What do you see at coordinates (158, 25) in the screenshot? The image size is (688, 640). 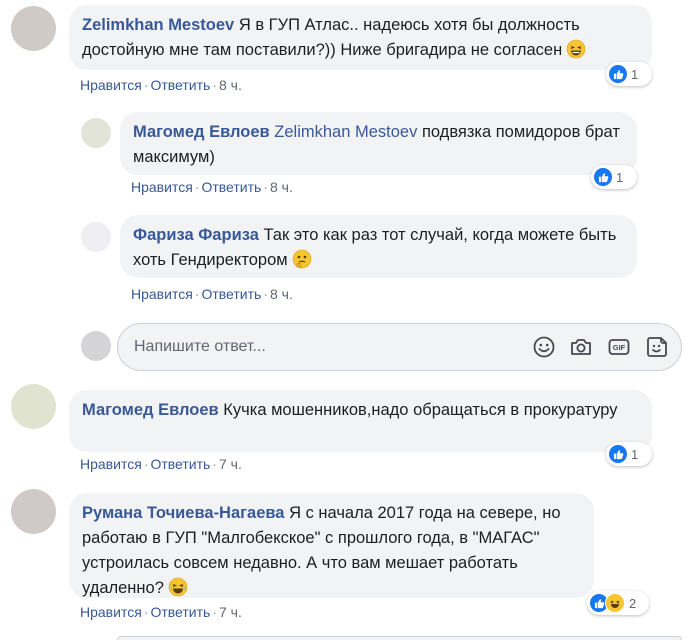 I see `comment-author: Zelimkhan Mestoev` at bounding box center [158, 25].